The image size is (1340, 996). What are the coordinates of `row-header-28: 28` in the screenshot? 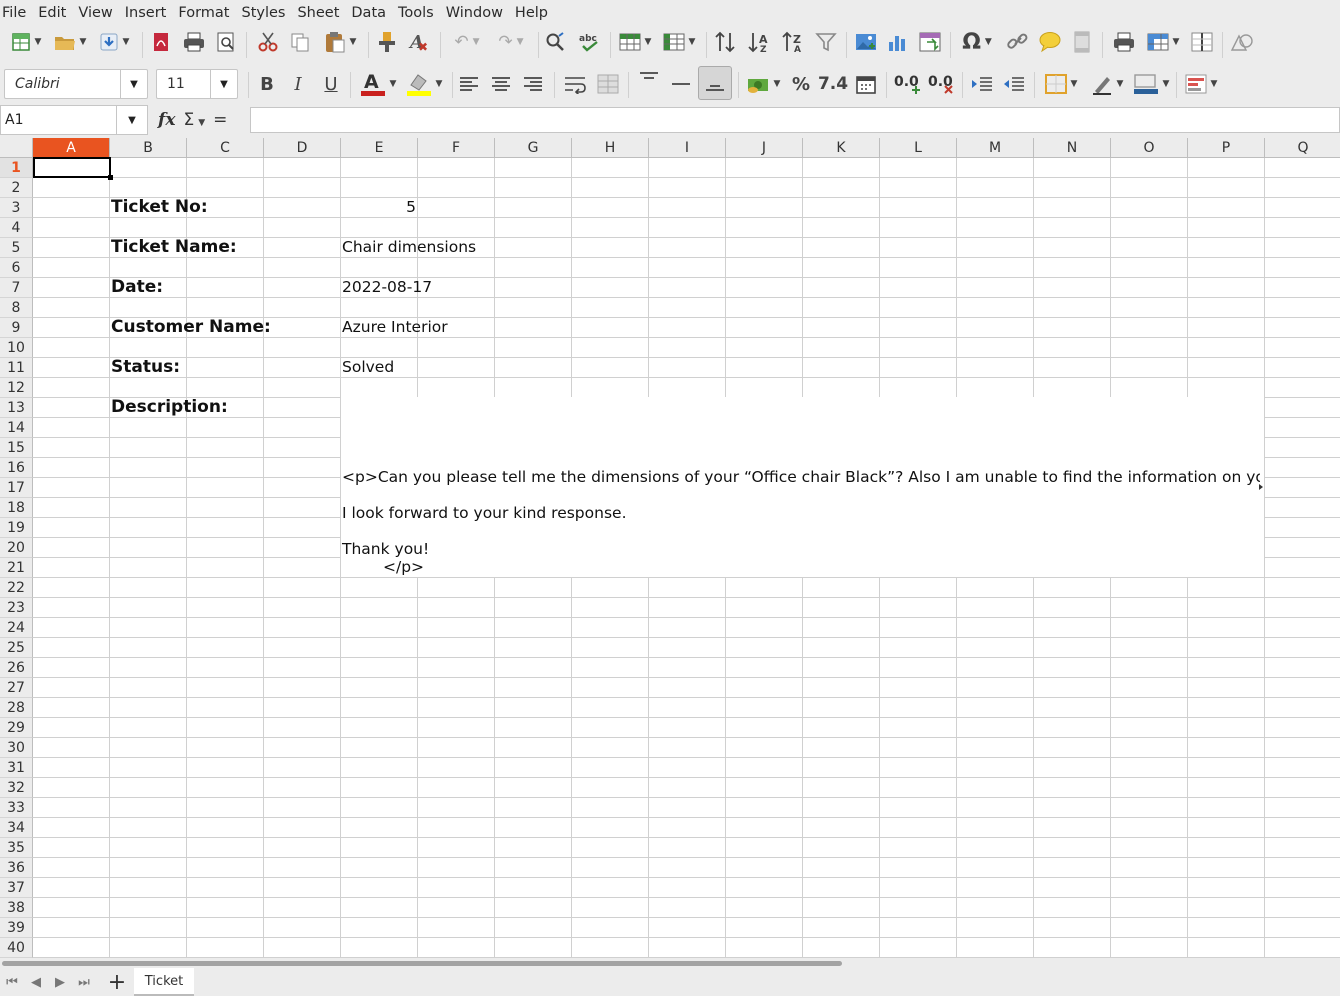 It's located at (16, 708).